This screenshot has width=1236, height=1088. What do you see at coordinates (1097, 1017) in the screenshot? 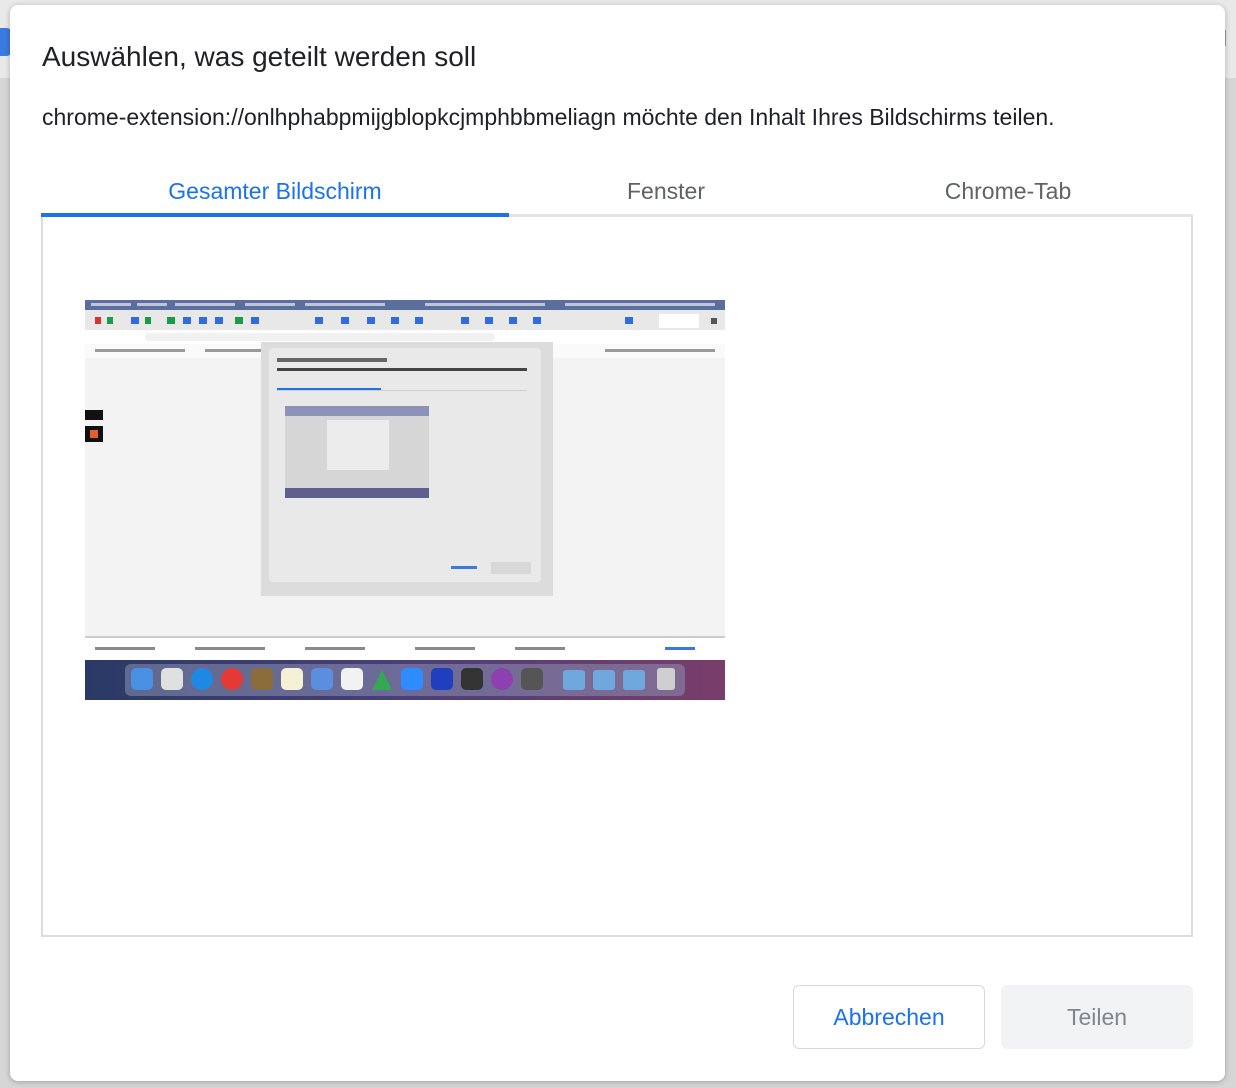
I see `share-button: Teilen` at bounding box center [1097, 1017].